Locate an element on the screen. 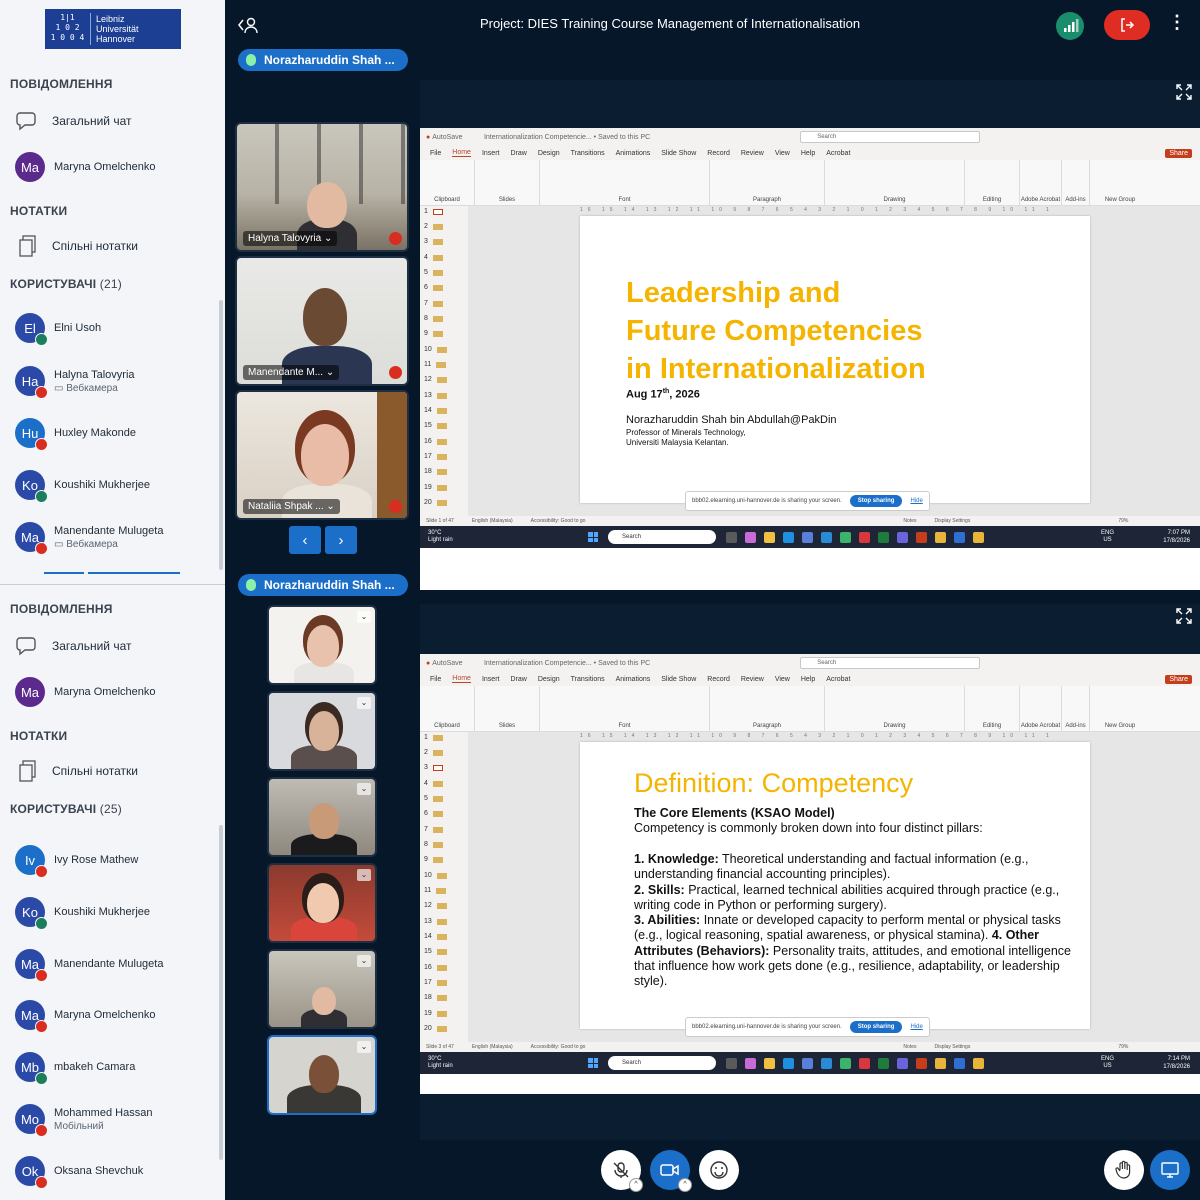  powerpoint-icon is located at coordinates (921, 1063).